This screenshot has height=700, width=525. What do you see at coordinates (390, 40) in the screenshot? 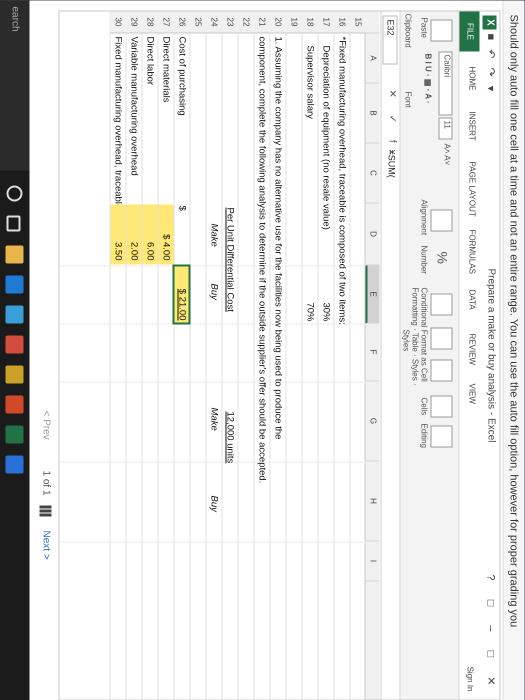
I see `name-box: E32` at bounding box center [390, 40].